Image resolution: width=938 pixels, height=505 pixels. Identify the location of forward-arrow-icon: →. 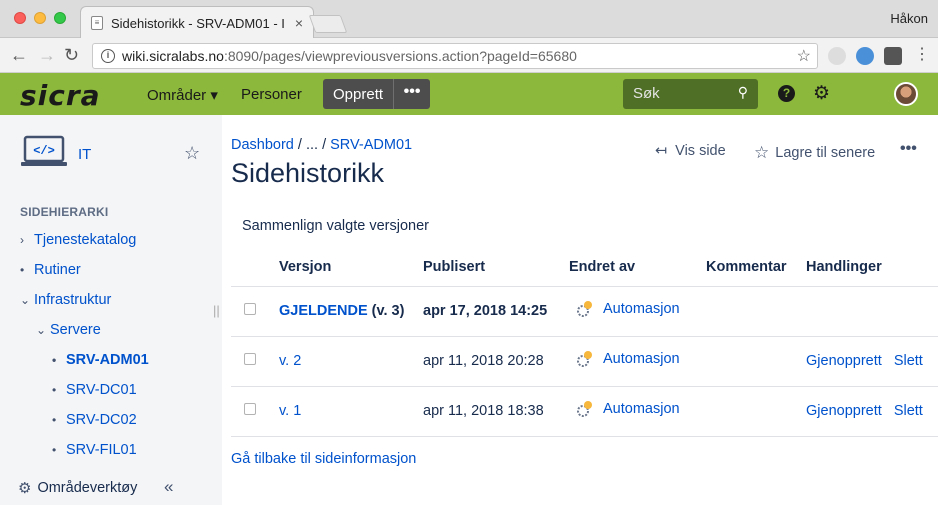
(47, 55).